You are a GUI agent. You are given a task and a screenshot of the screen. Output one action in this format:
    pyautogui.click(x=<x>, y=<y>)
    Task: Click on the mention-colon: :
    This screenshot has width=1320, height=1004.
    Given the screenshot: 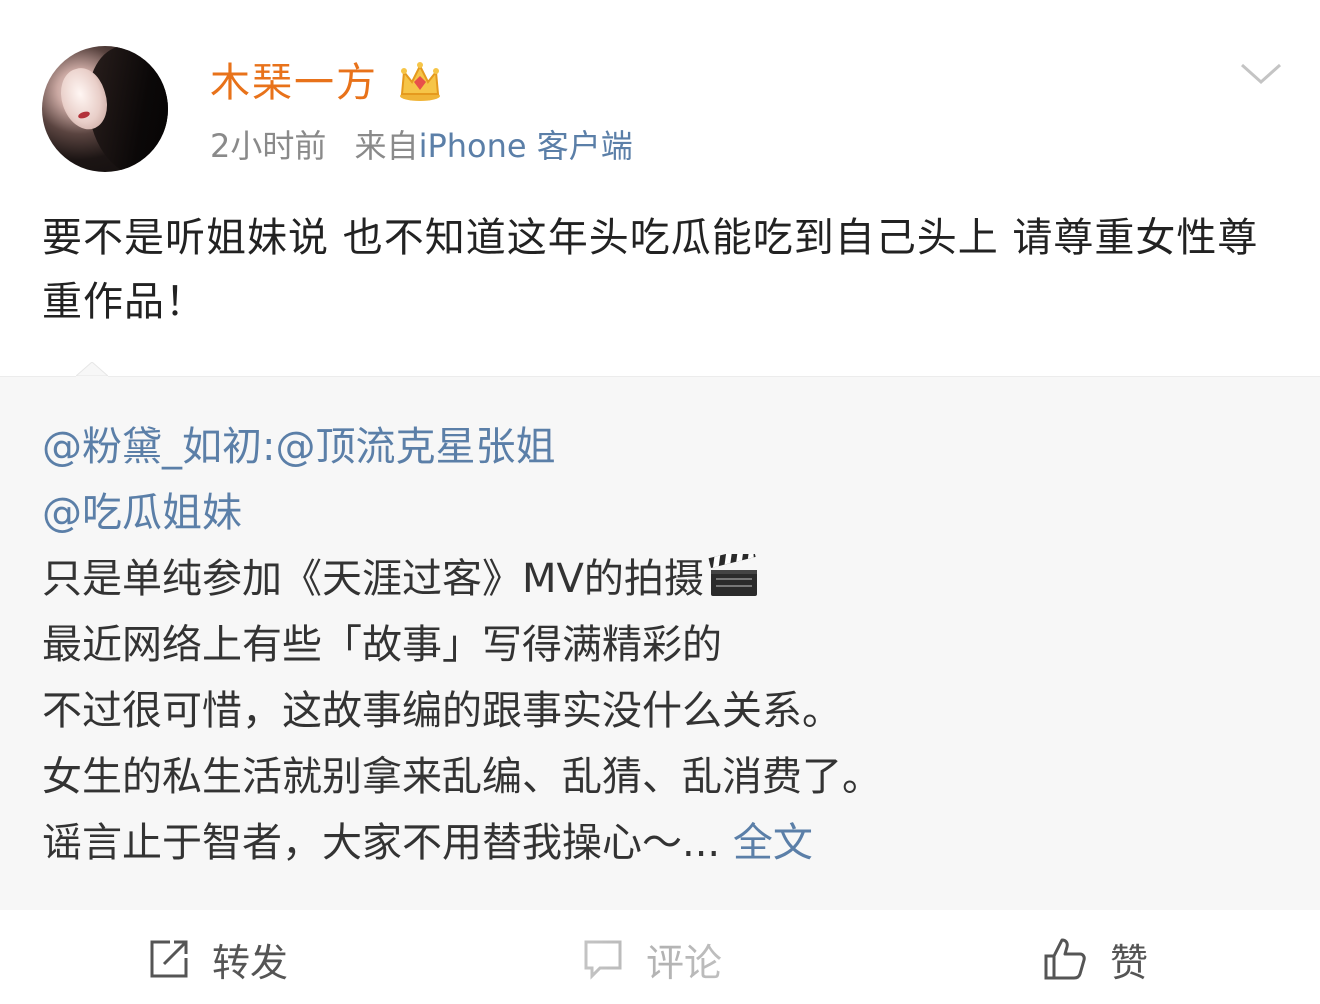 What is the action you would take?
    pyautogui.click(x=269, y=447)
    